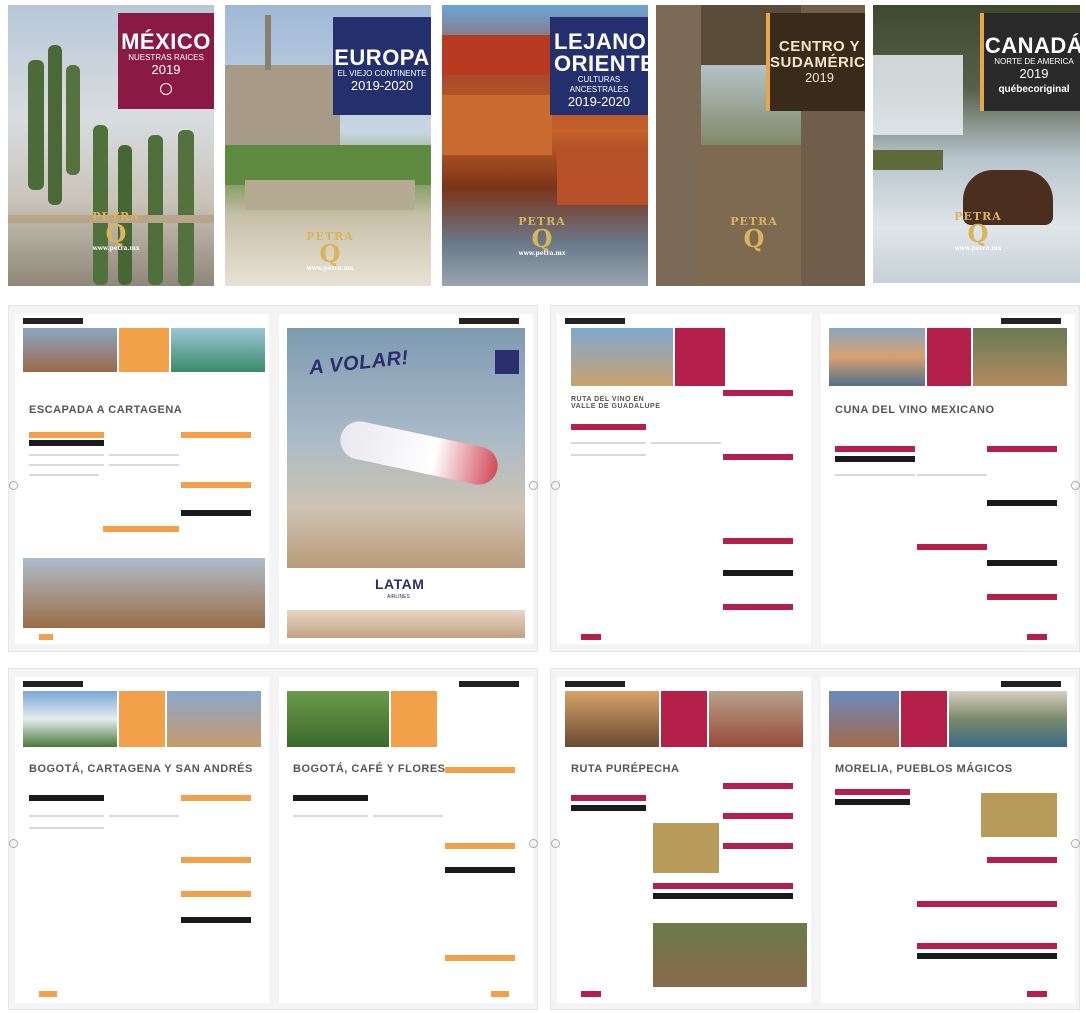 The width and height of the screenshot is (1086, 1013). What do you see at coordinates (70, 719) in the screenshot?
I see `photo-palms` at bounding box center [70, 719].